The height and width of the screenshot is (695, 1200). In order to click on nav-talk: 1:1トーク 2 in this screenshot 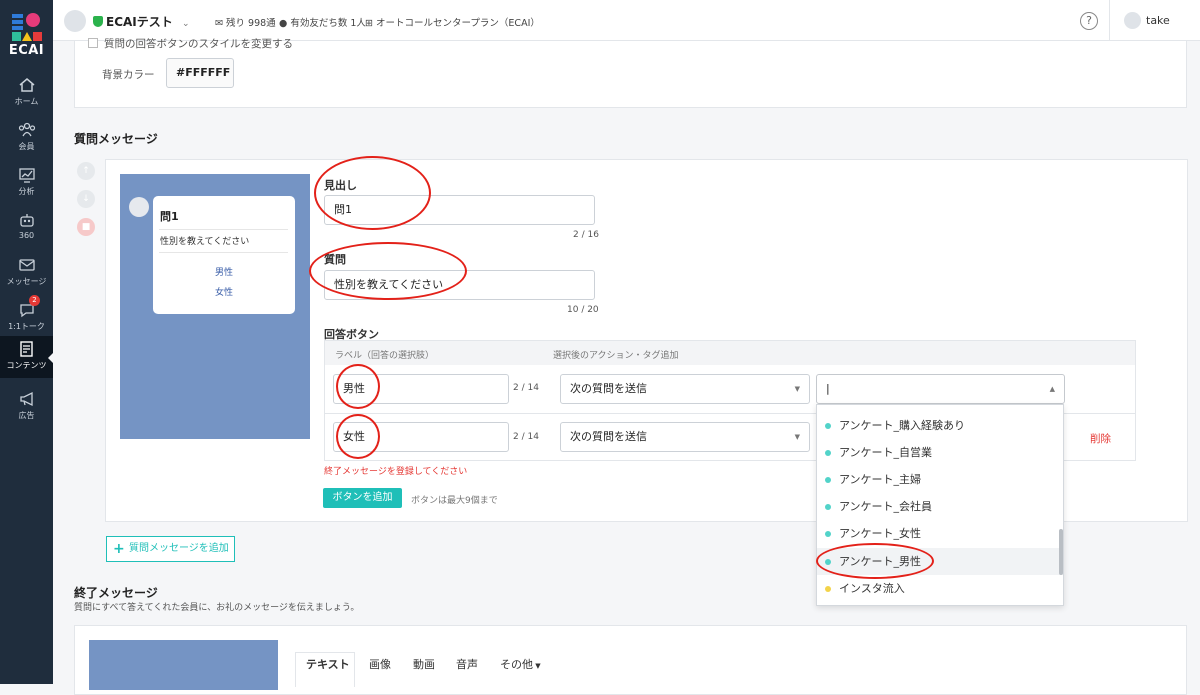, I will do `click(26, 318)`.